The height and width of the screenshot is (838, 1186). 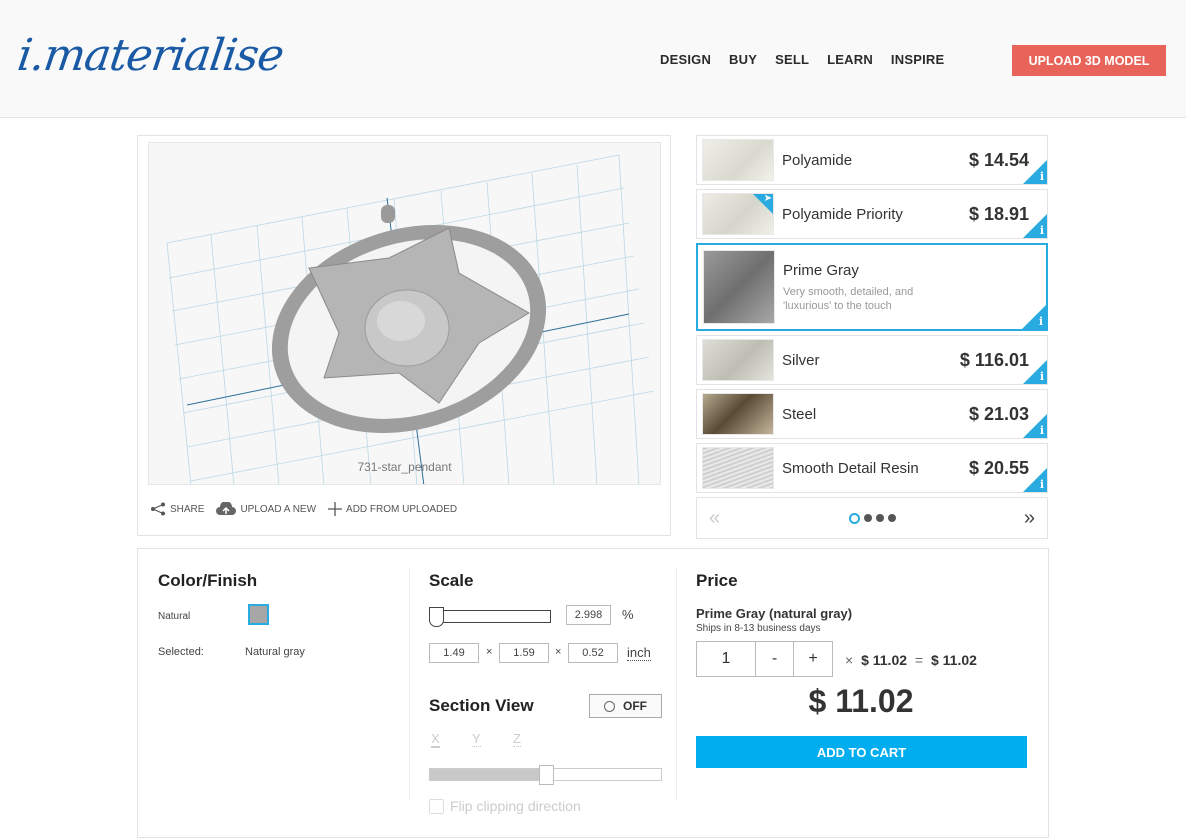 I want to click on material-pager: « », so click(x=872, y=518).